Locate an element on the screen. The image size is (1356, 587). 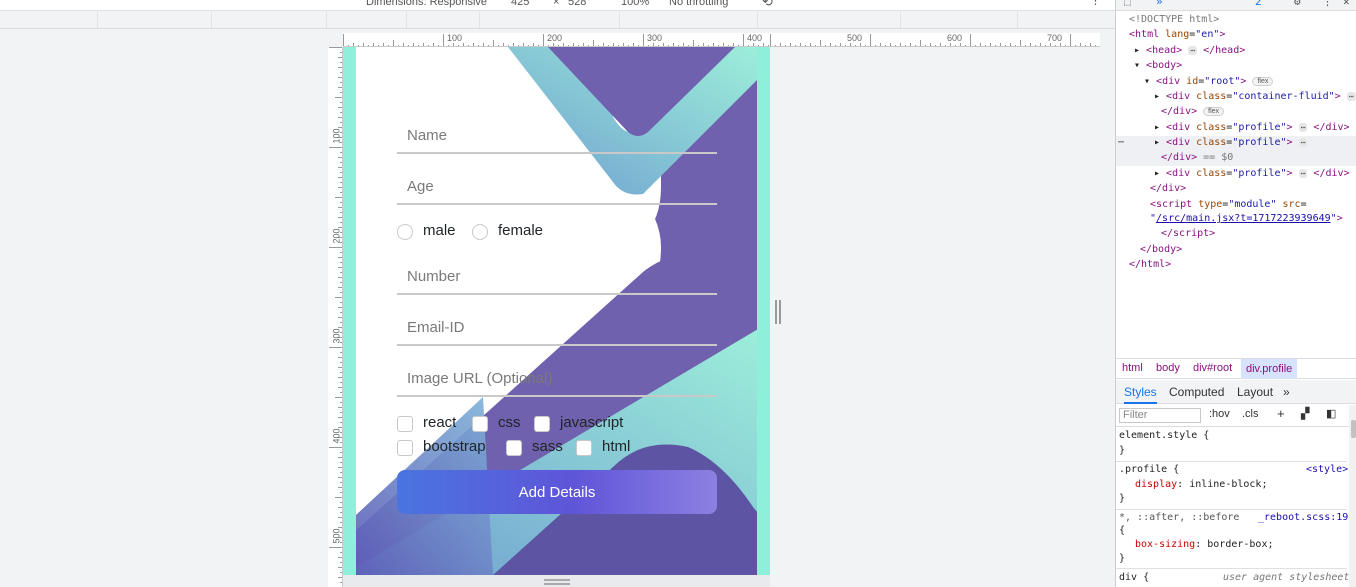
email-input is located at coordinates (557, 327).